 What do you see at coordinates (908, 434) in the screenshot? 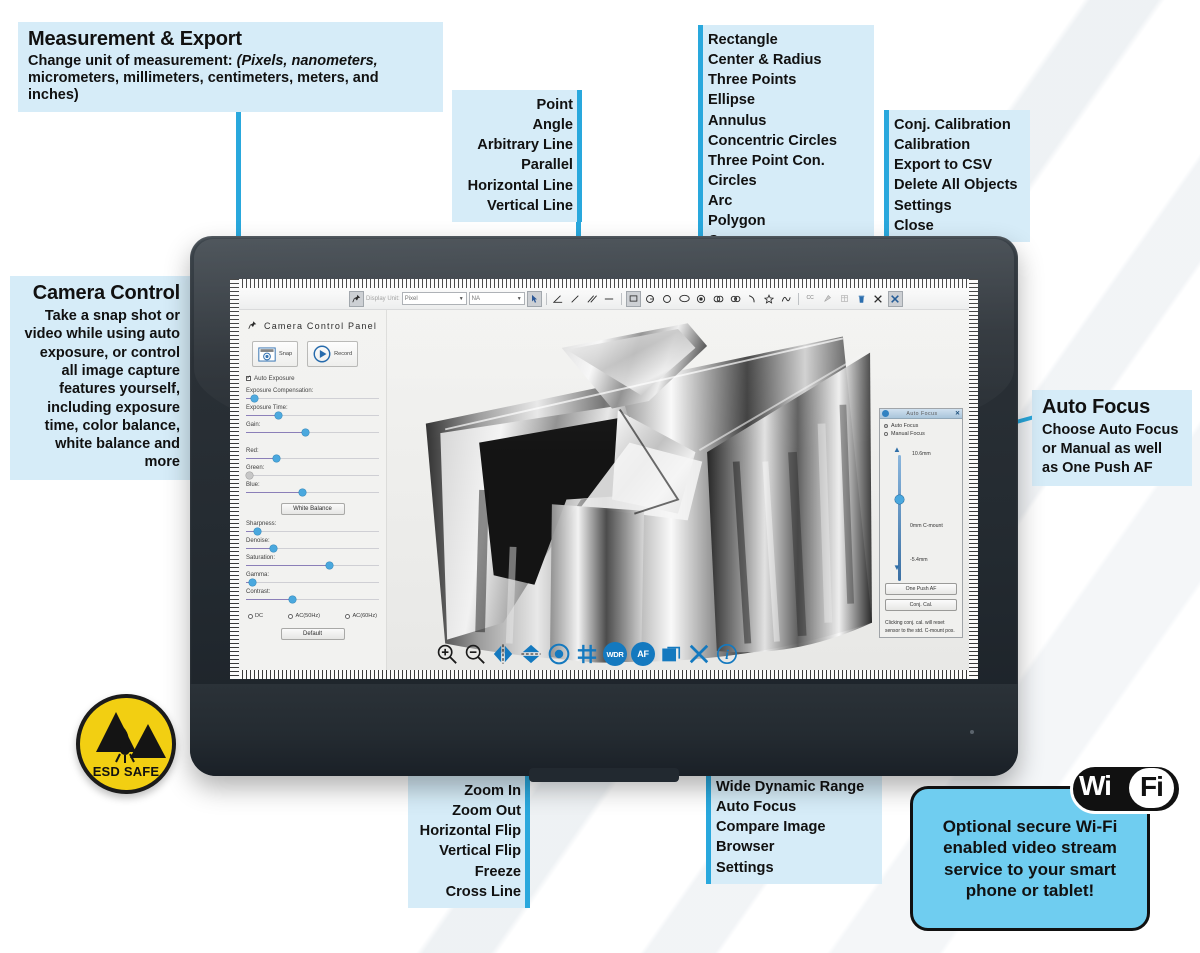
I see `radio-label: Manual Focus` at bounding box center [908, 434].